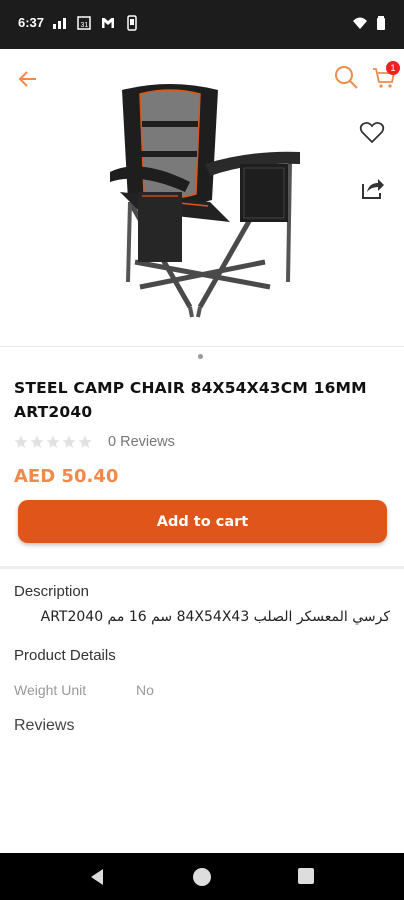 Image resolution: width=404 pixels, height=900 pixels. Describe the element at coordinates (96, 23) in the screenshot. I see `status-notification-icons: 31` at that location.